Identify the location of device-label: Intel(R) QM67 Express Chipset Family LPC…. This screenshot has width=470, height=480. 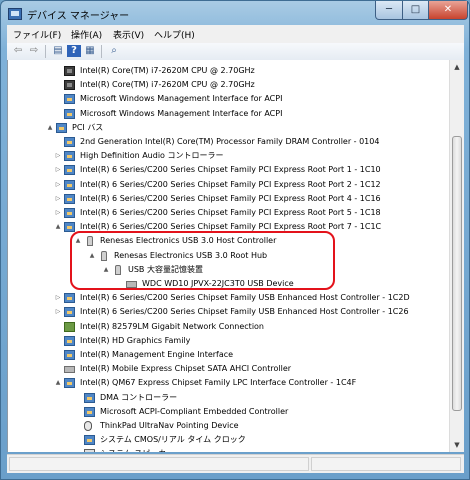
(218, 383).